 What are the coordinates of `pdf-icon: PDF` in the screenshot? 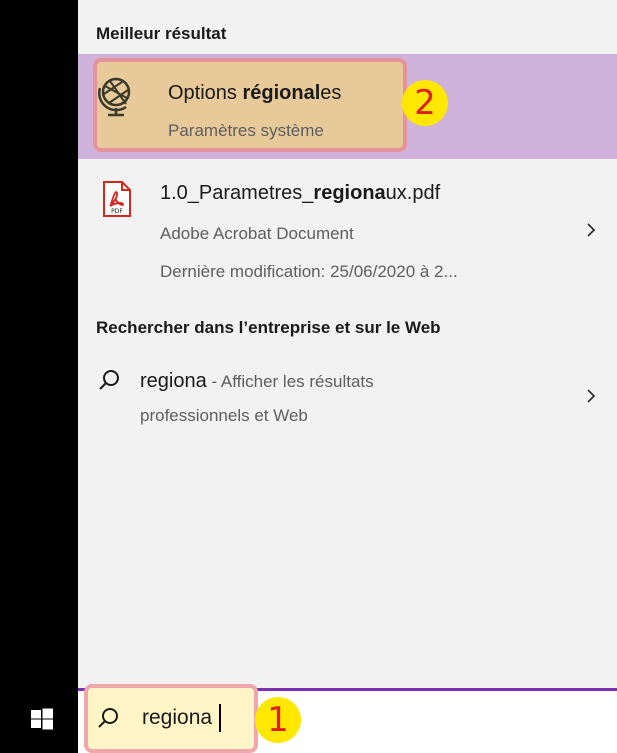 It's located at (117, 199).